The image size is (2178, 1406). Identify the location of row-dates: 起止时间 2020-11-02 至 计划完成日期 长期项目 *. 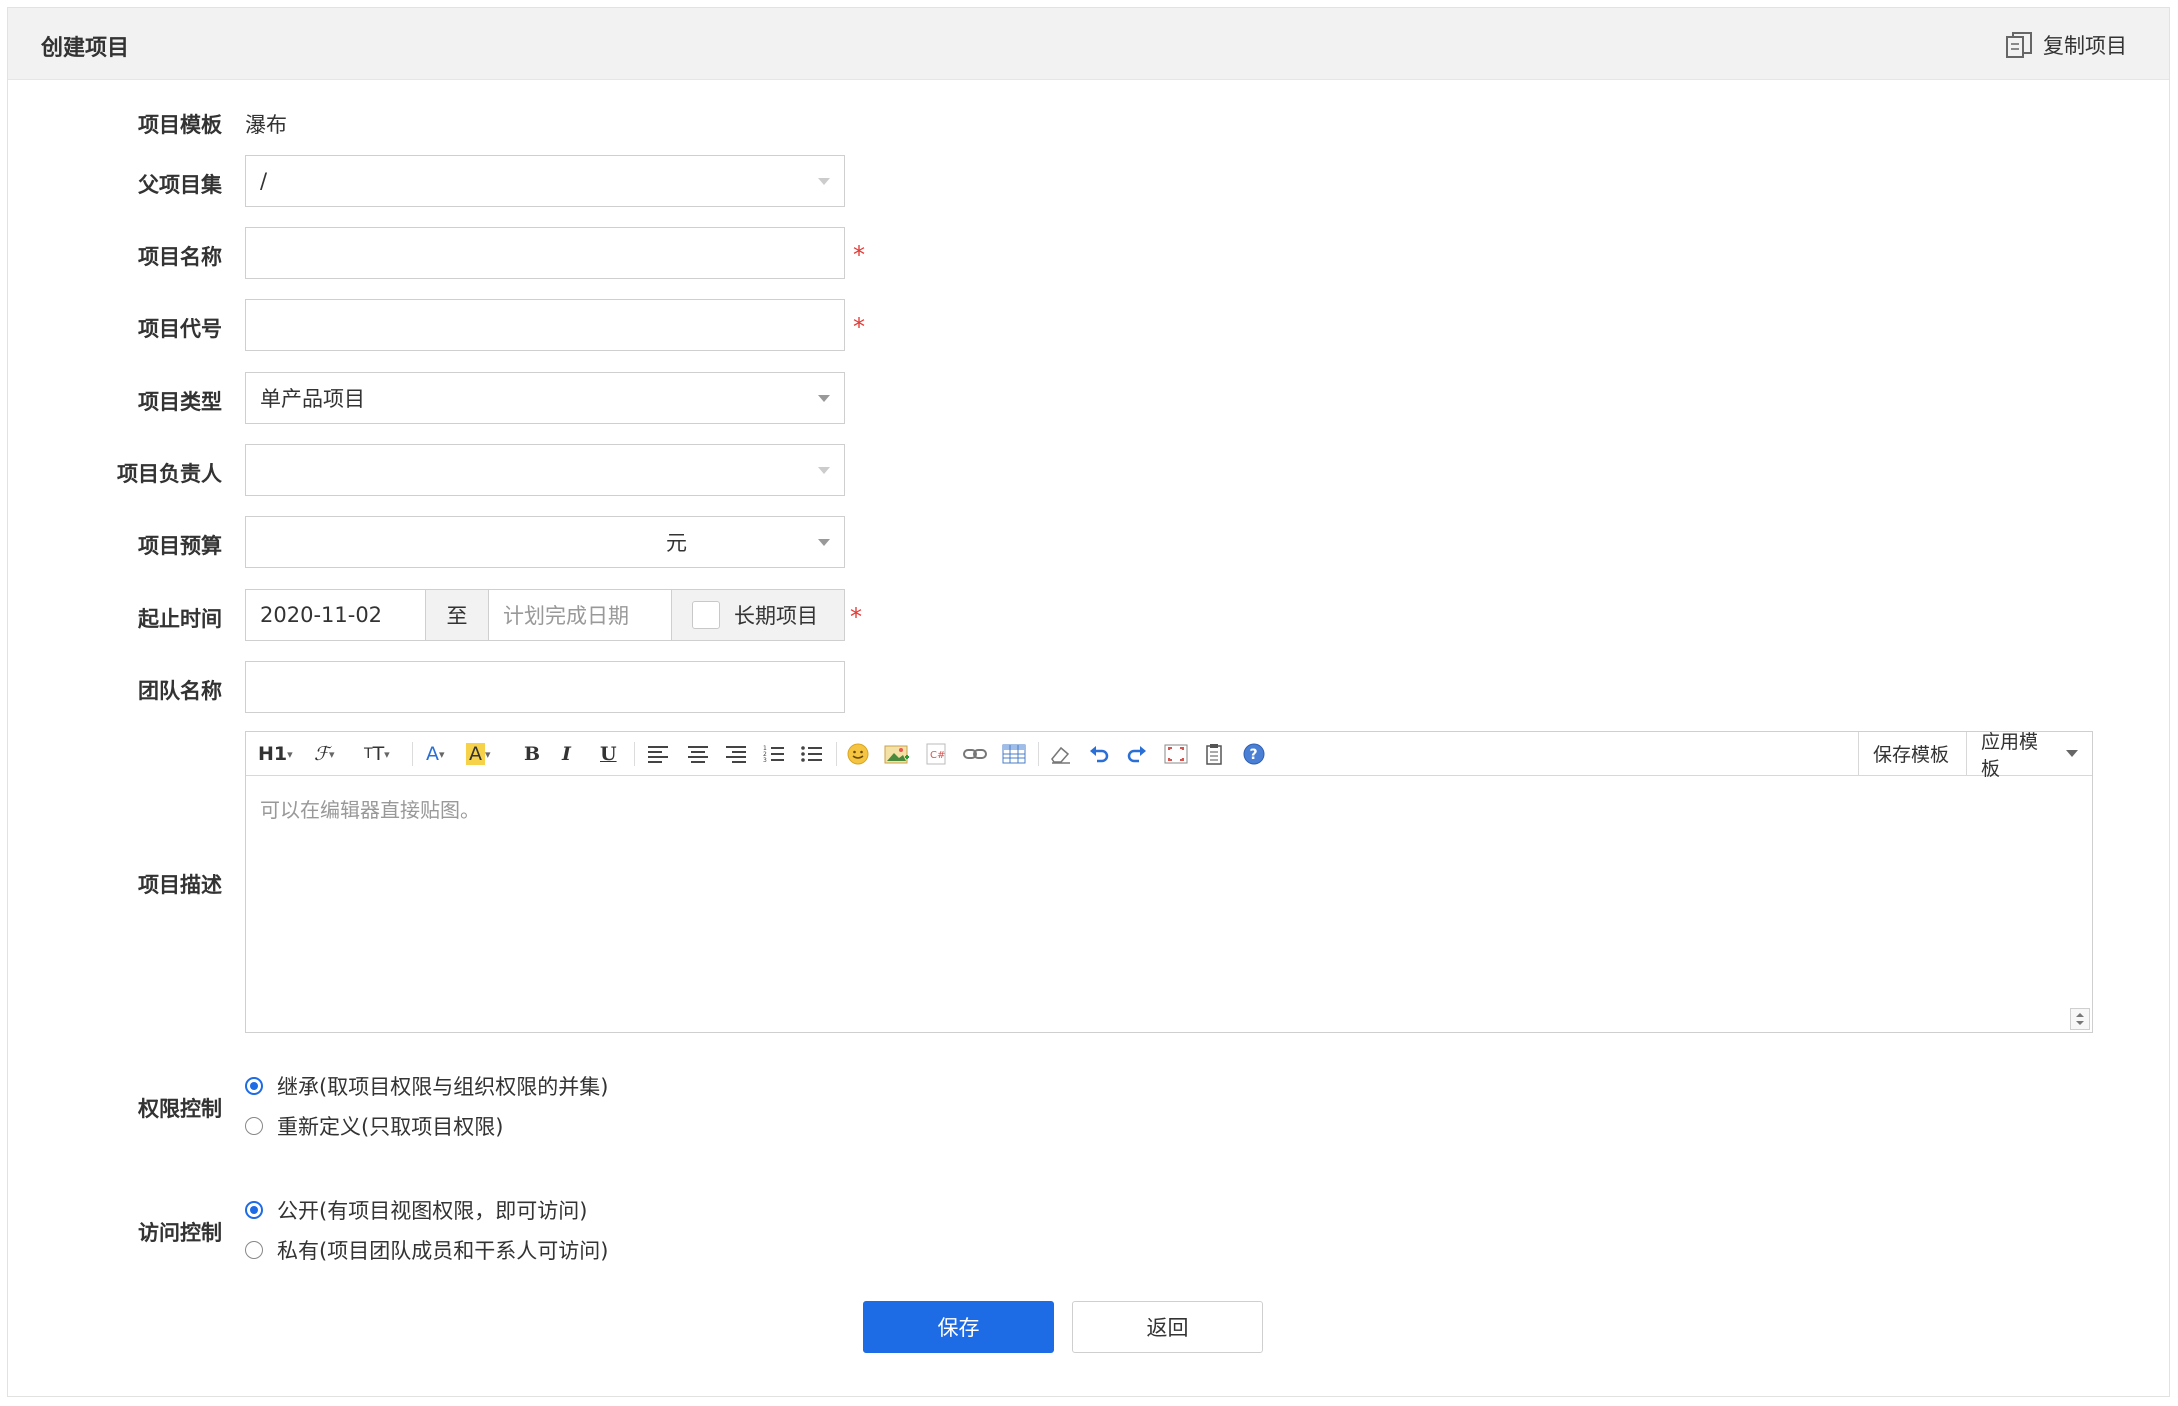
(1089, 615).